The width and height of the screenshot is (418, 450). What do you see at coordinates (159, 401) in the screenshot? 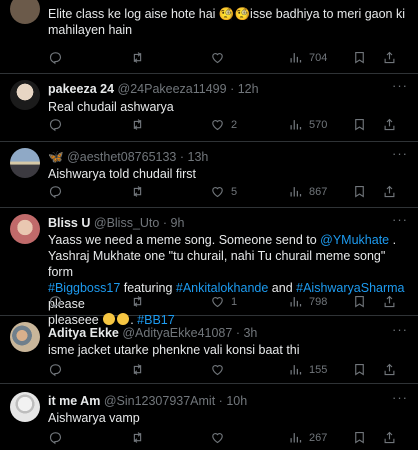
I see `author-handle: @Sin12307937Amit` at bounding box center [159, 401].